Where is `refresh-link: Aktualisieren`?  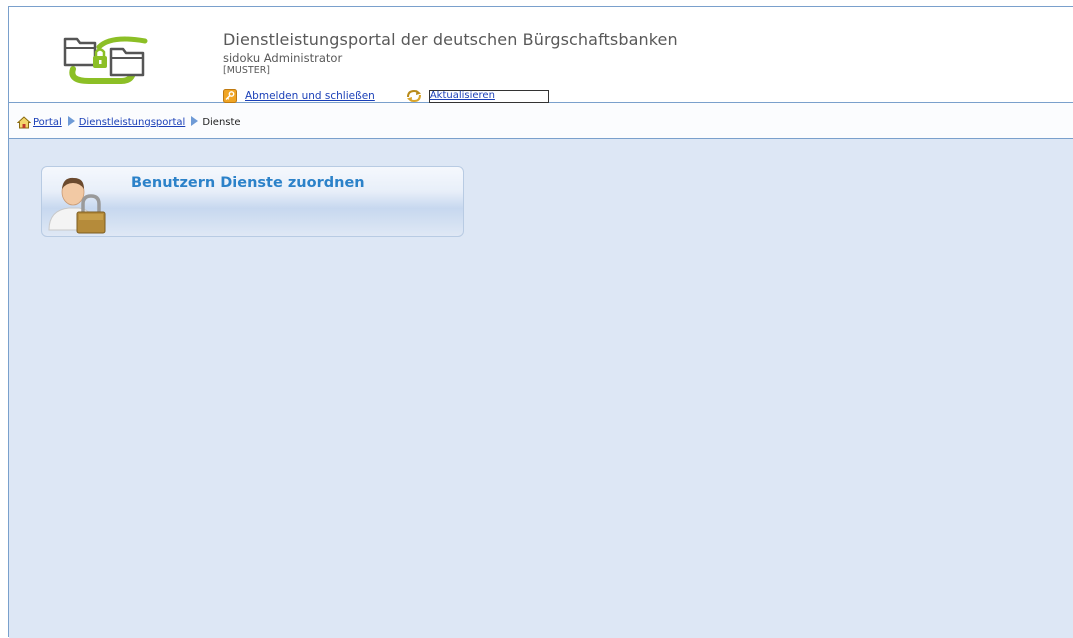 refresh-link: Aktualisieren is located at coordinates (488, 96).